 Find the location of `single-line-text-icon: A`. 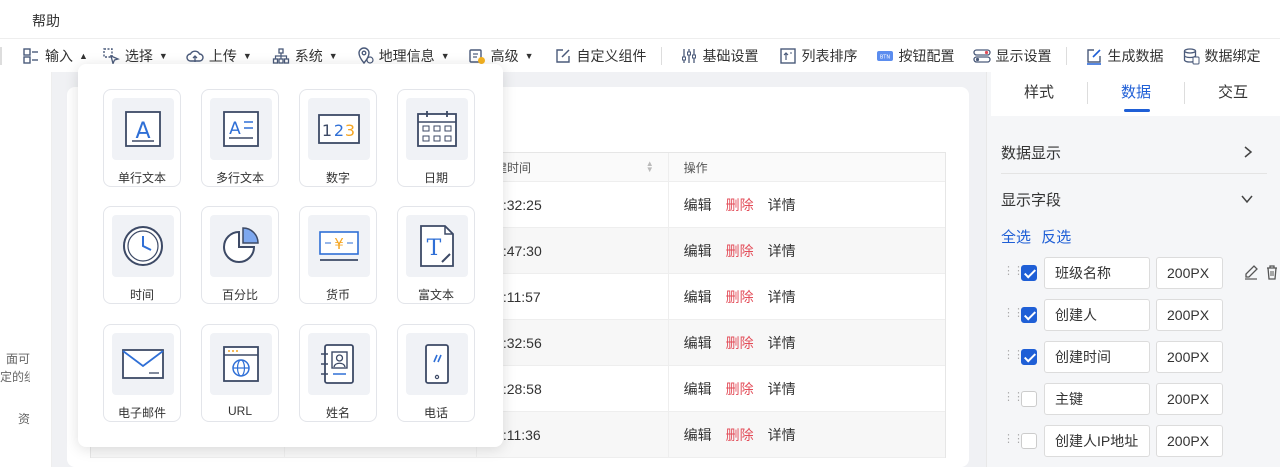

single-line-text-icon: A is located at coordinates (143, 129).